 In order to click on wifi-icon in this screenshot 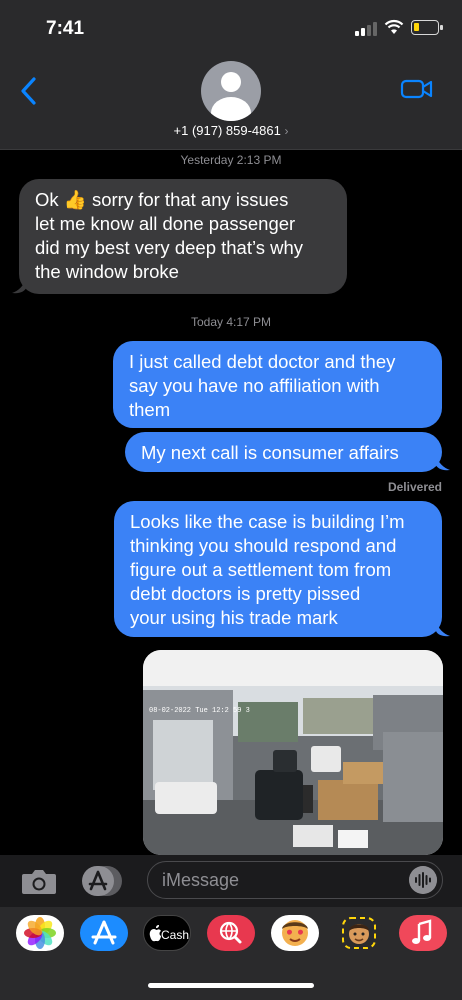, I will do `click(394, 26)`.